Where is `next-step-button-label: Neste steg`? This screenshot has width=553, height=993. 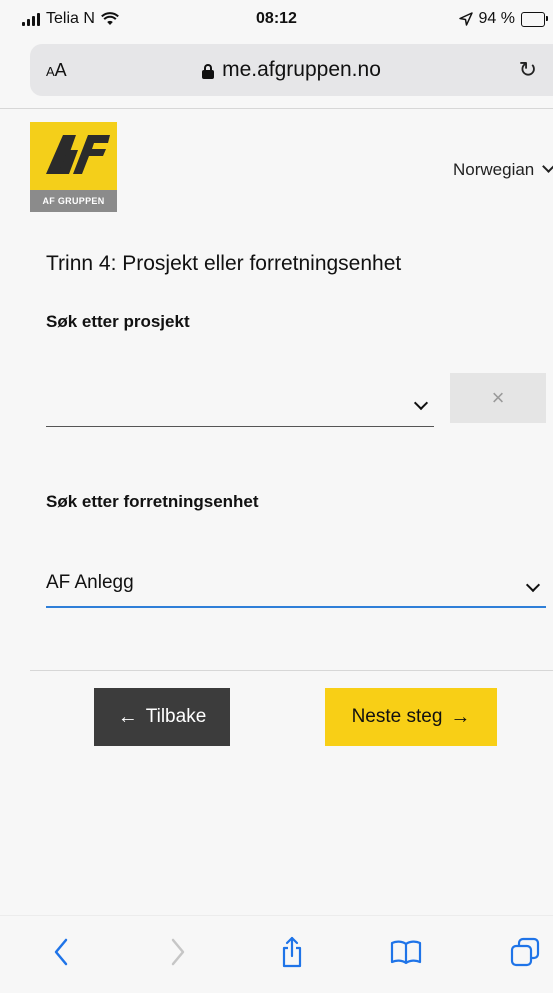
next-step-button-label: Neste steg is located at coordinates (397, 716).